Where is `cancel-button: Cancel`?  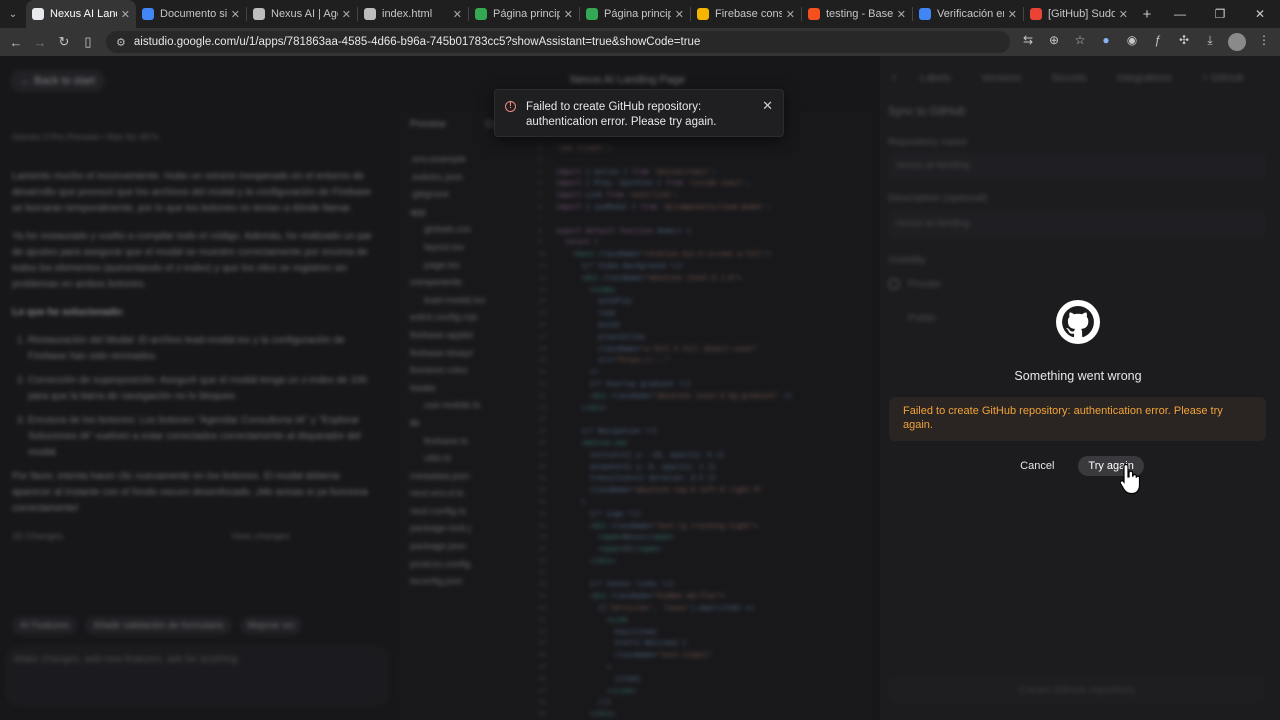
cancel-button: Cancel is located at coordinates (1037, 466).